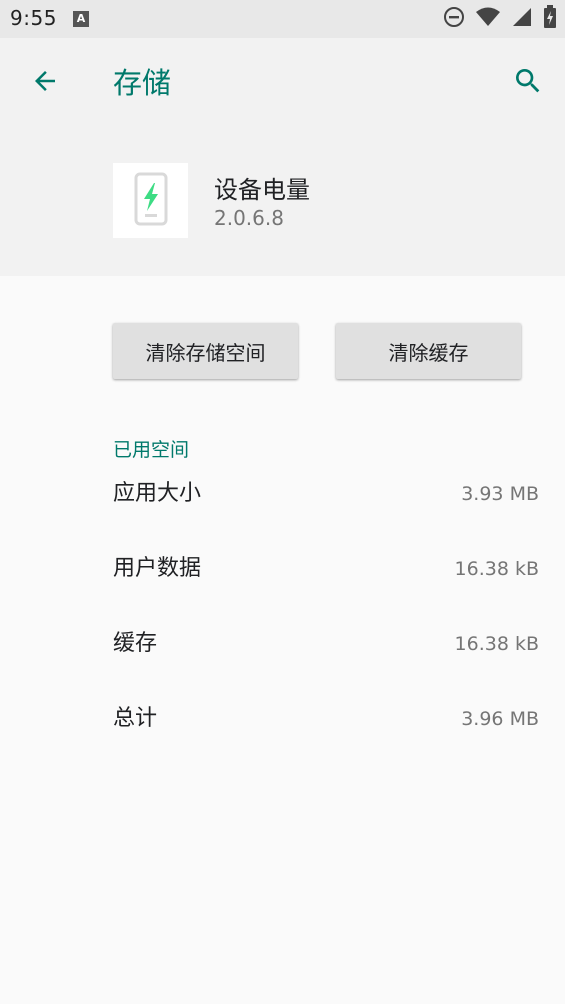 This screenshot has width=565, height=1004. What do you see at coordinates (282, 19) in the screenshot?
I see `status-bar: 9:55 A` at bounding box center [282, 19].